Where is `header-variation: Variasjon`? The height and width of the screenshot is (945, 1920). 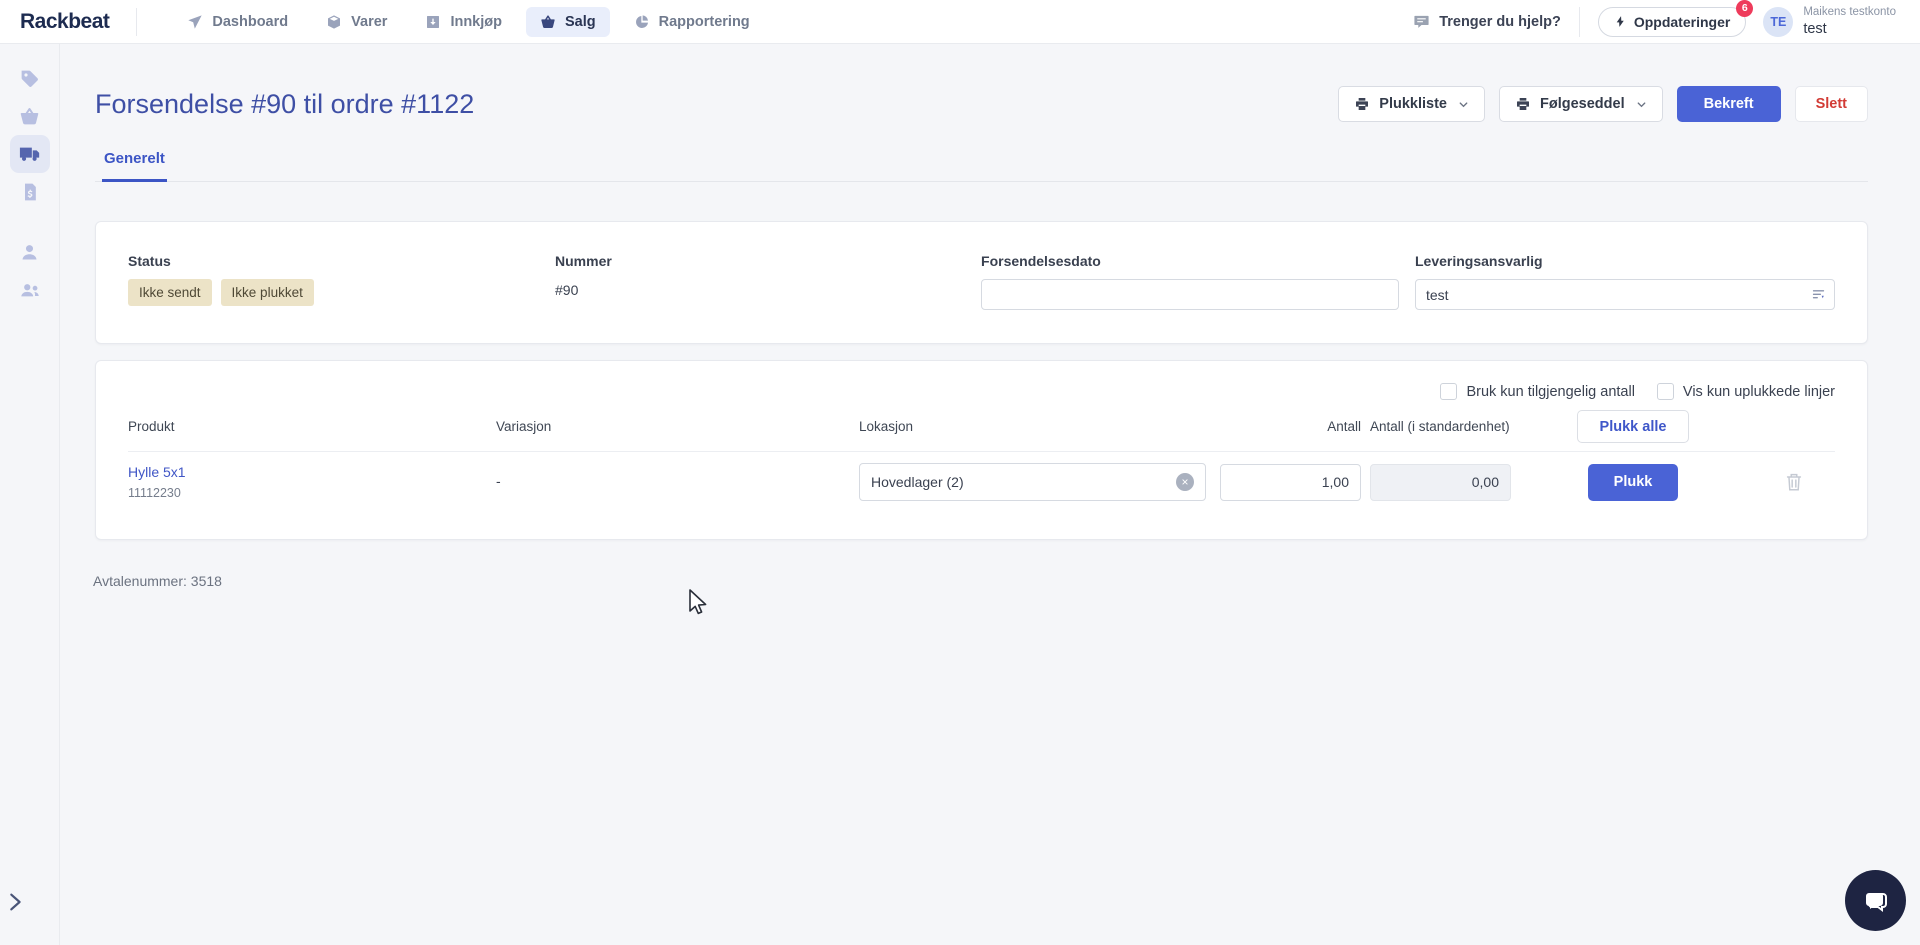
header-variation: Variasjon is located at coordinates (524, 426).